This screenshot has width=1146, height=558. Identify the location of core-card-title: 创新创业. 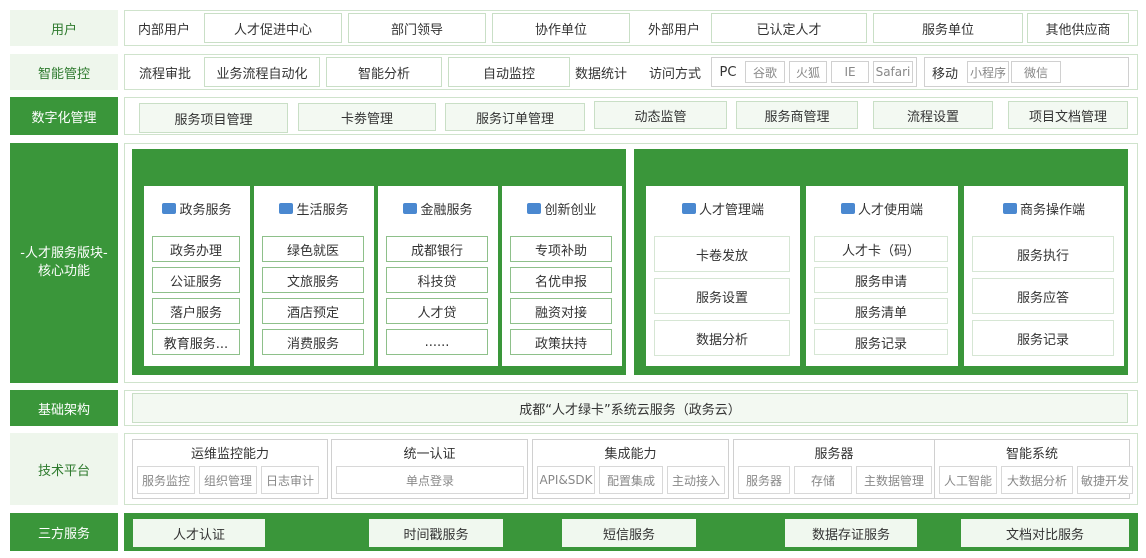
(562, 208).